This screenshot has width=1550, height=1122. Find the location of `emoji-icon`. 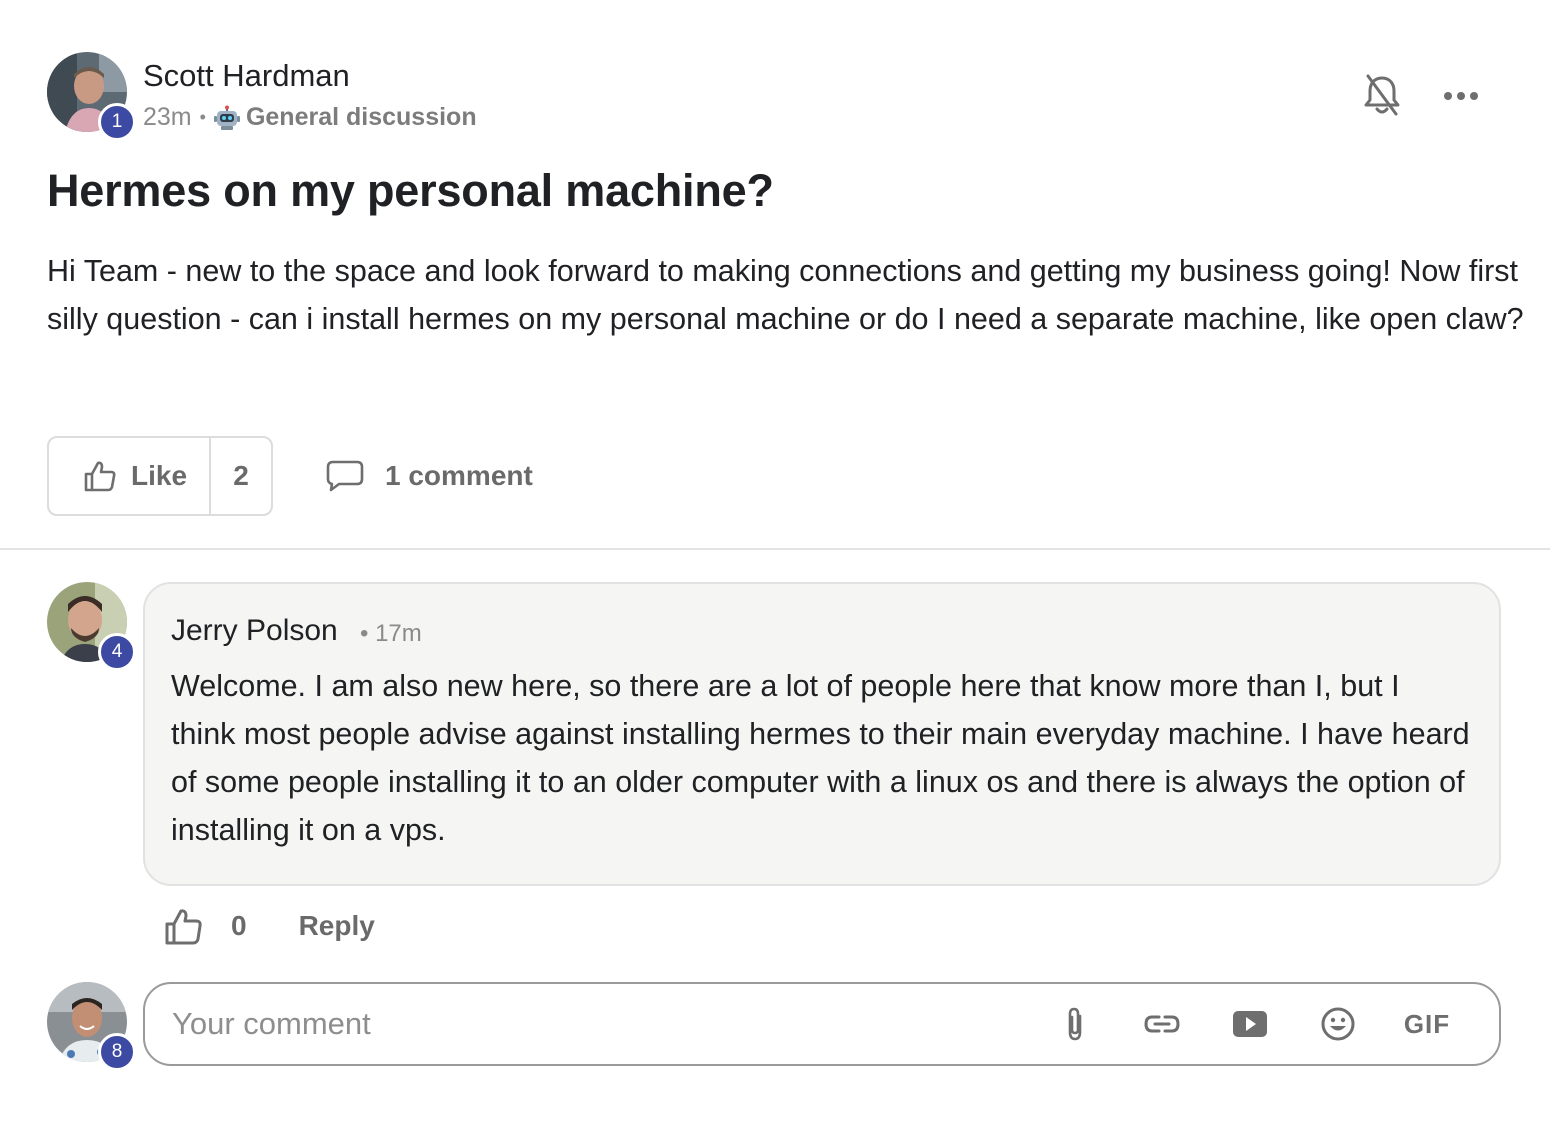

emoji-icon is located at coordinates (1338, 1024).